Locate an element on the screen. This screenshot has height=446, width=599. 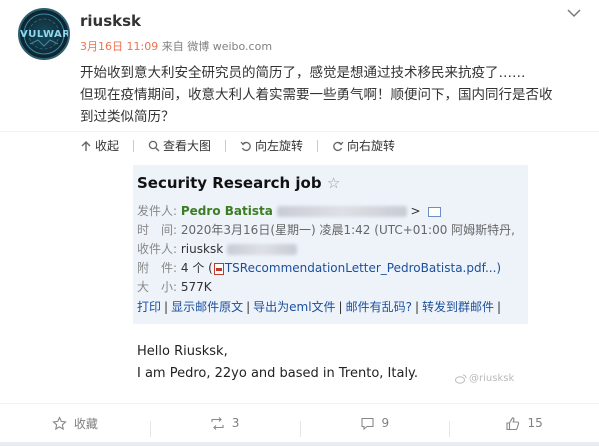
sender-label: 发件人: is located at coordinates (157, 211).